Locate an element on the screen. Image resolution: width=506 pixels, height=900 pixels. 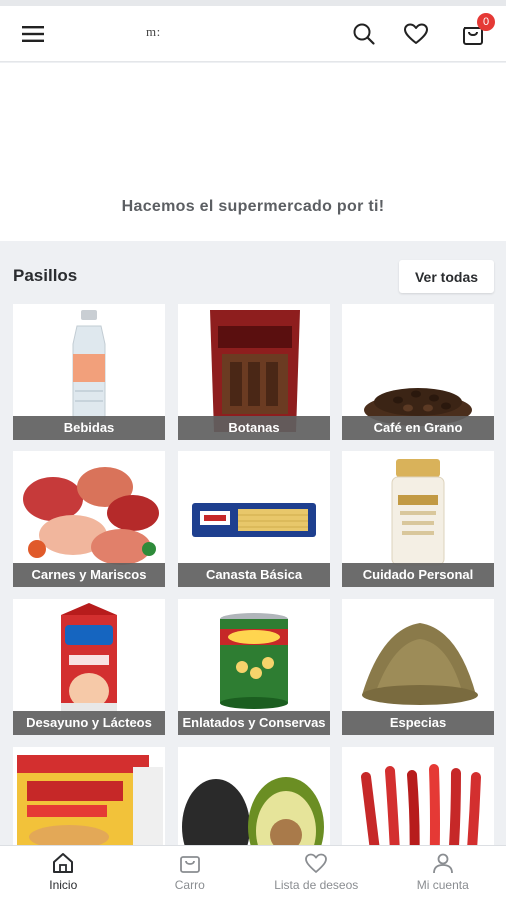
search-icon is located at coordinates (364, 34).